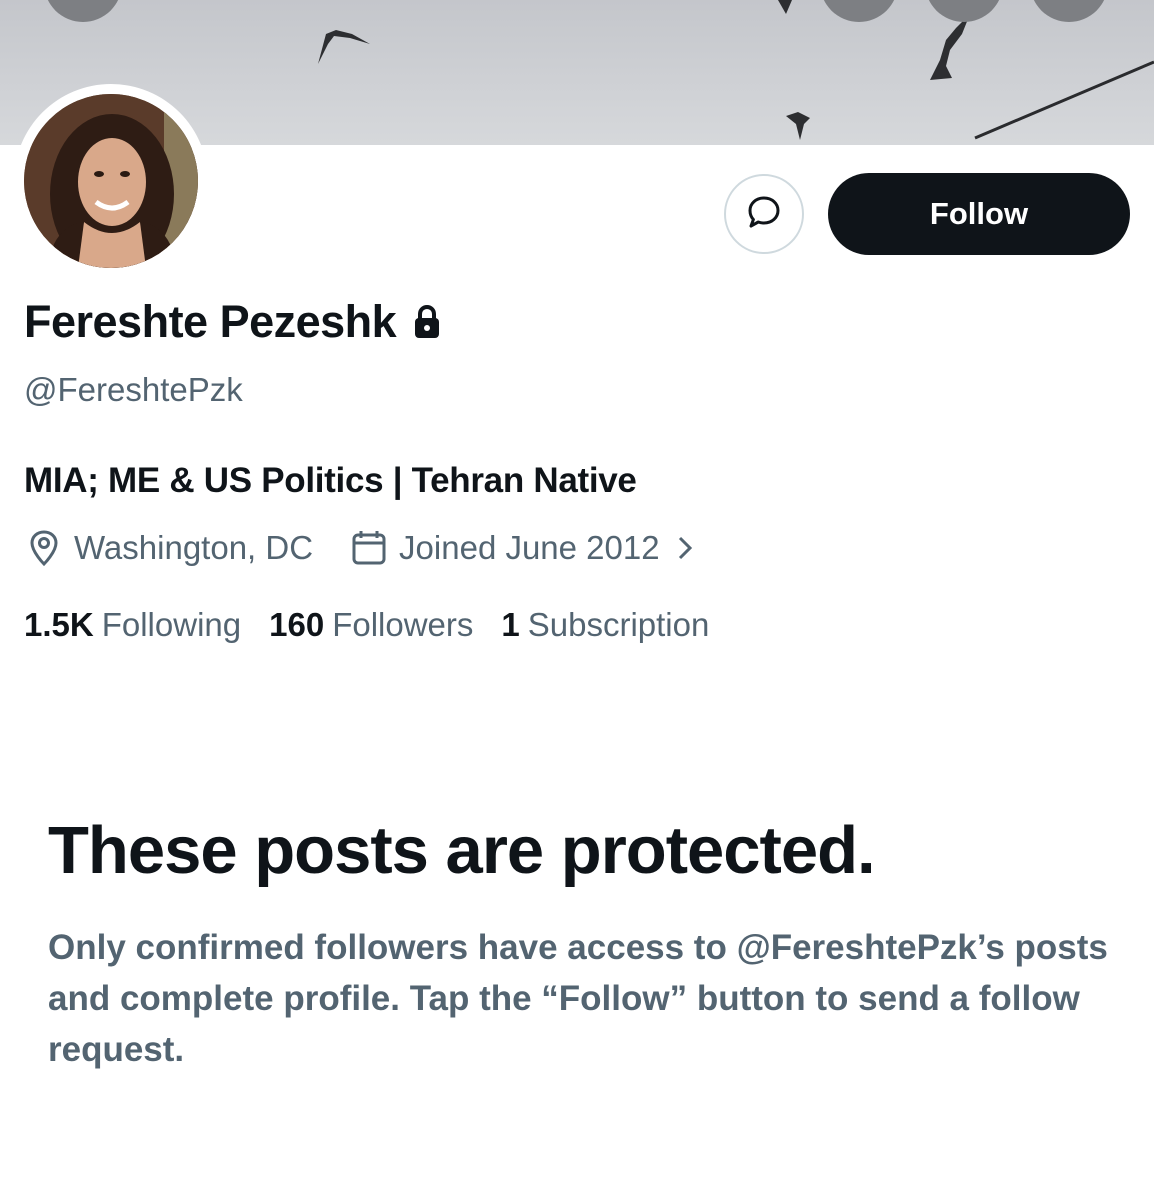 This screenshot has width=1154, height=1200. I want to click on profile-bio: MIA; ME & US Politics | Tehran Native, so click(330, 480).